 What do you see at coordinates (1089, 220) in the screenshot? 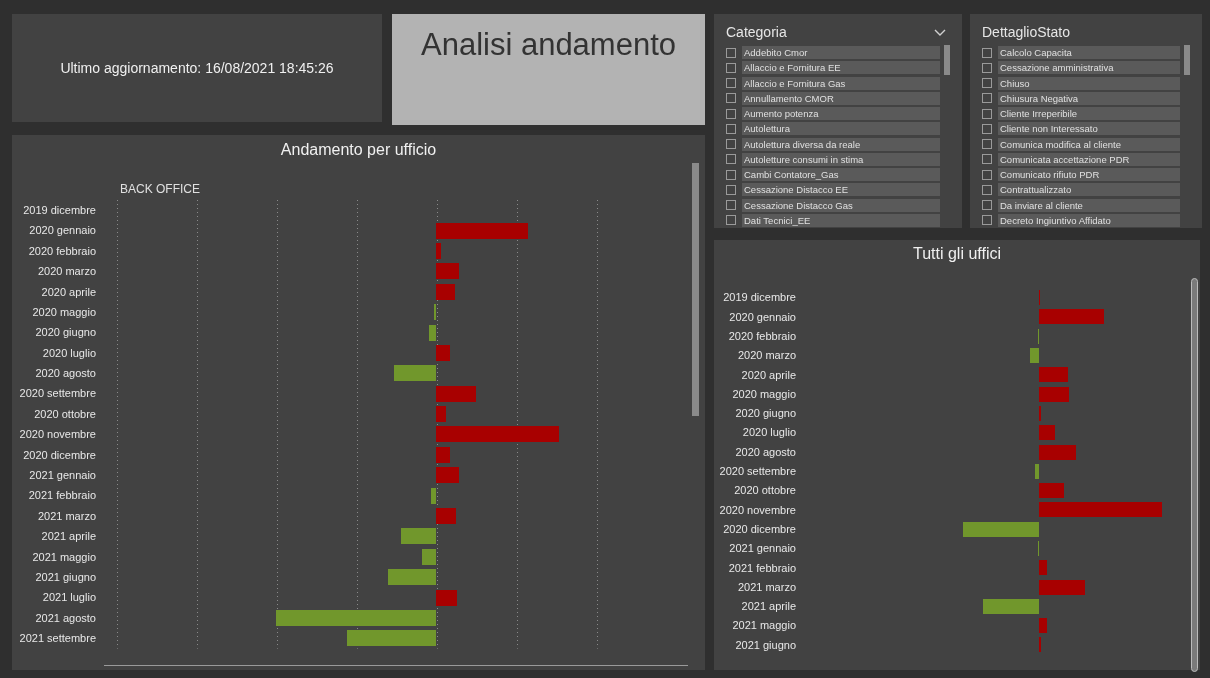
I see `slicer-item: Decreto Ingiuntivo Affidato` at bounding box center [1089, 220].